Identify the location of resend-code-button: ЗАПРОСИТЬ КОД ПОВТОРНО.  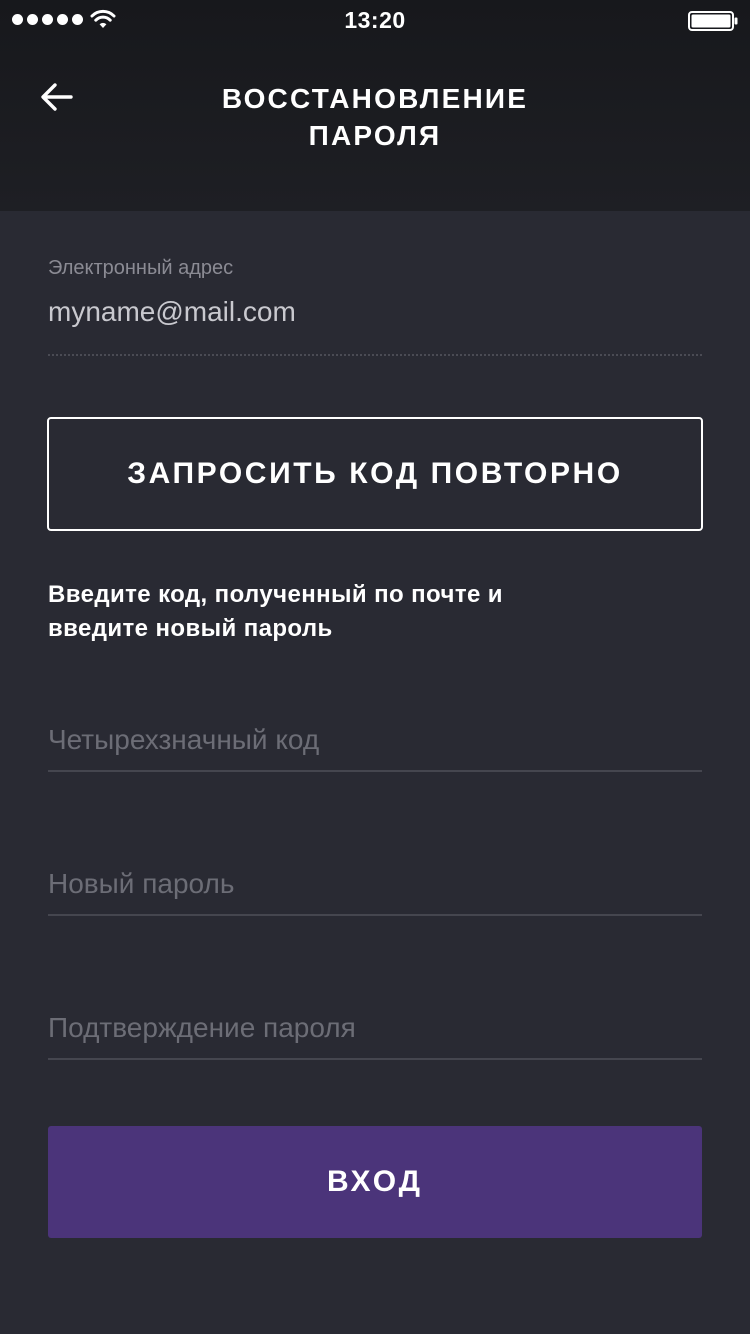
(375, 474).